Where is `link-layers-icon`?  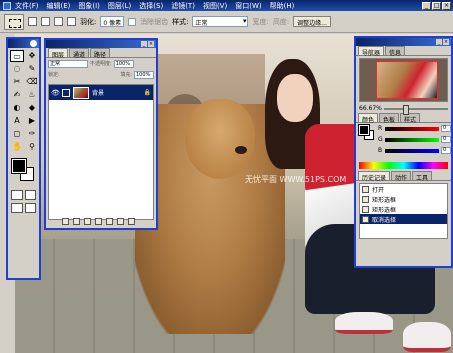
link-layers-icon is located at coordinates (65, 221).